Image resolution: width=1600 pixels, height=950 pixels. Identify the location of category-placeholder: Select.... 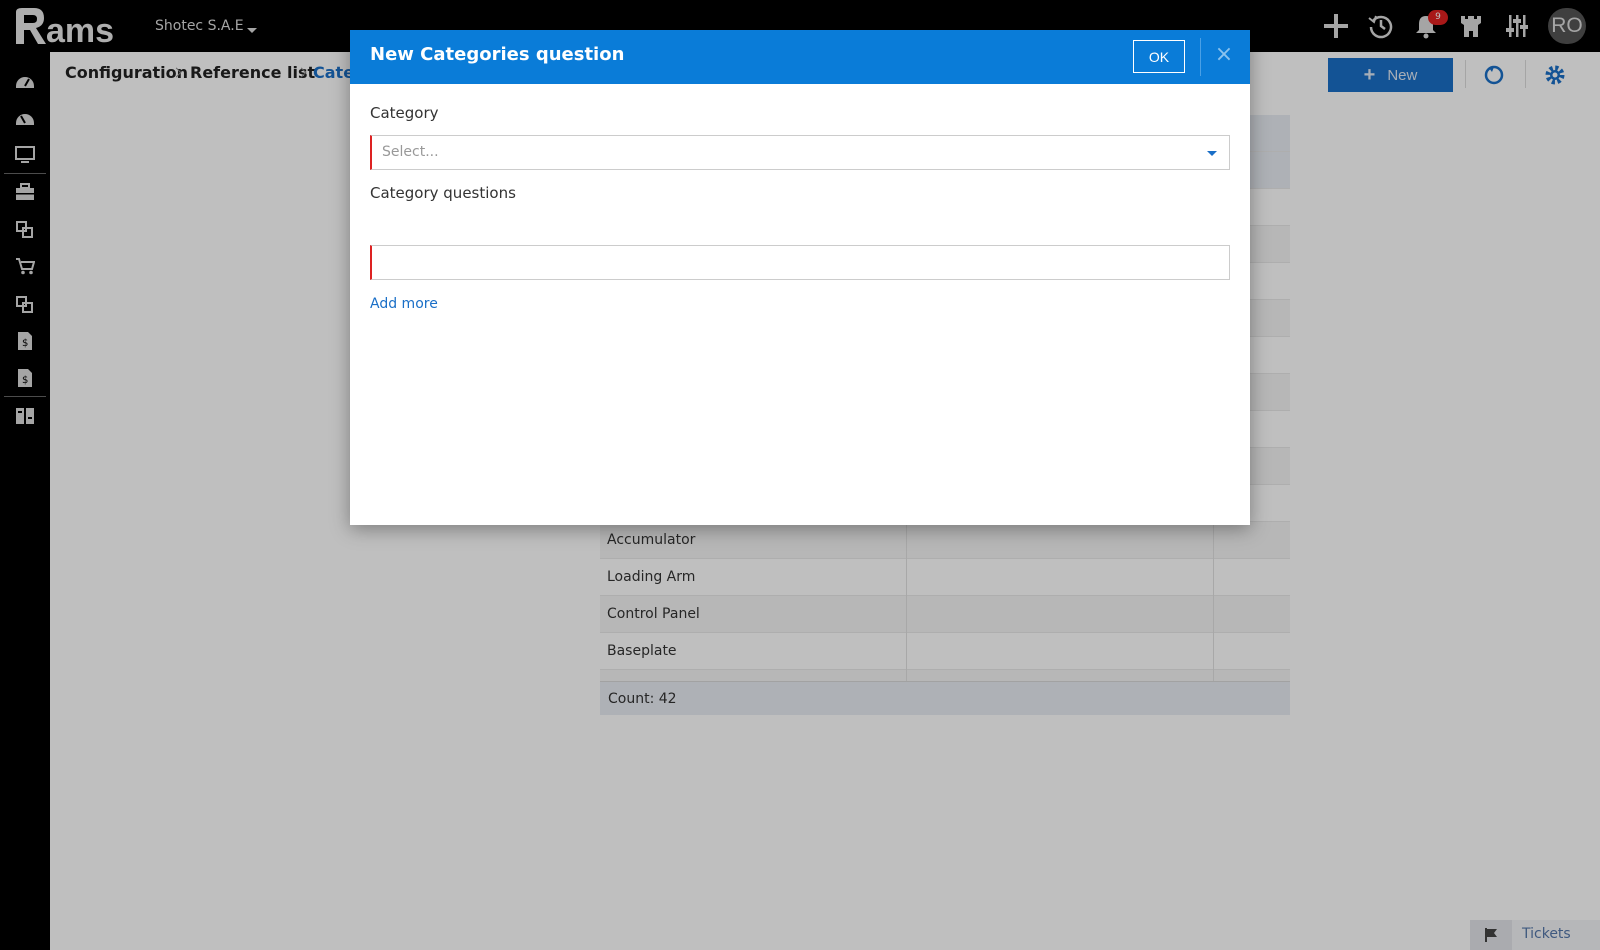
(410, 152).